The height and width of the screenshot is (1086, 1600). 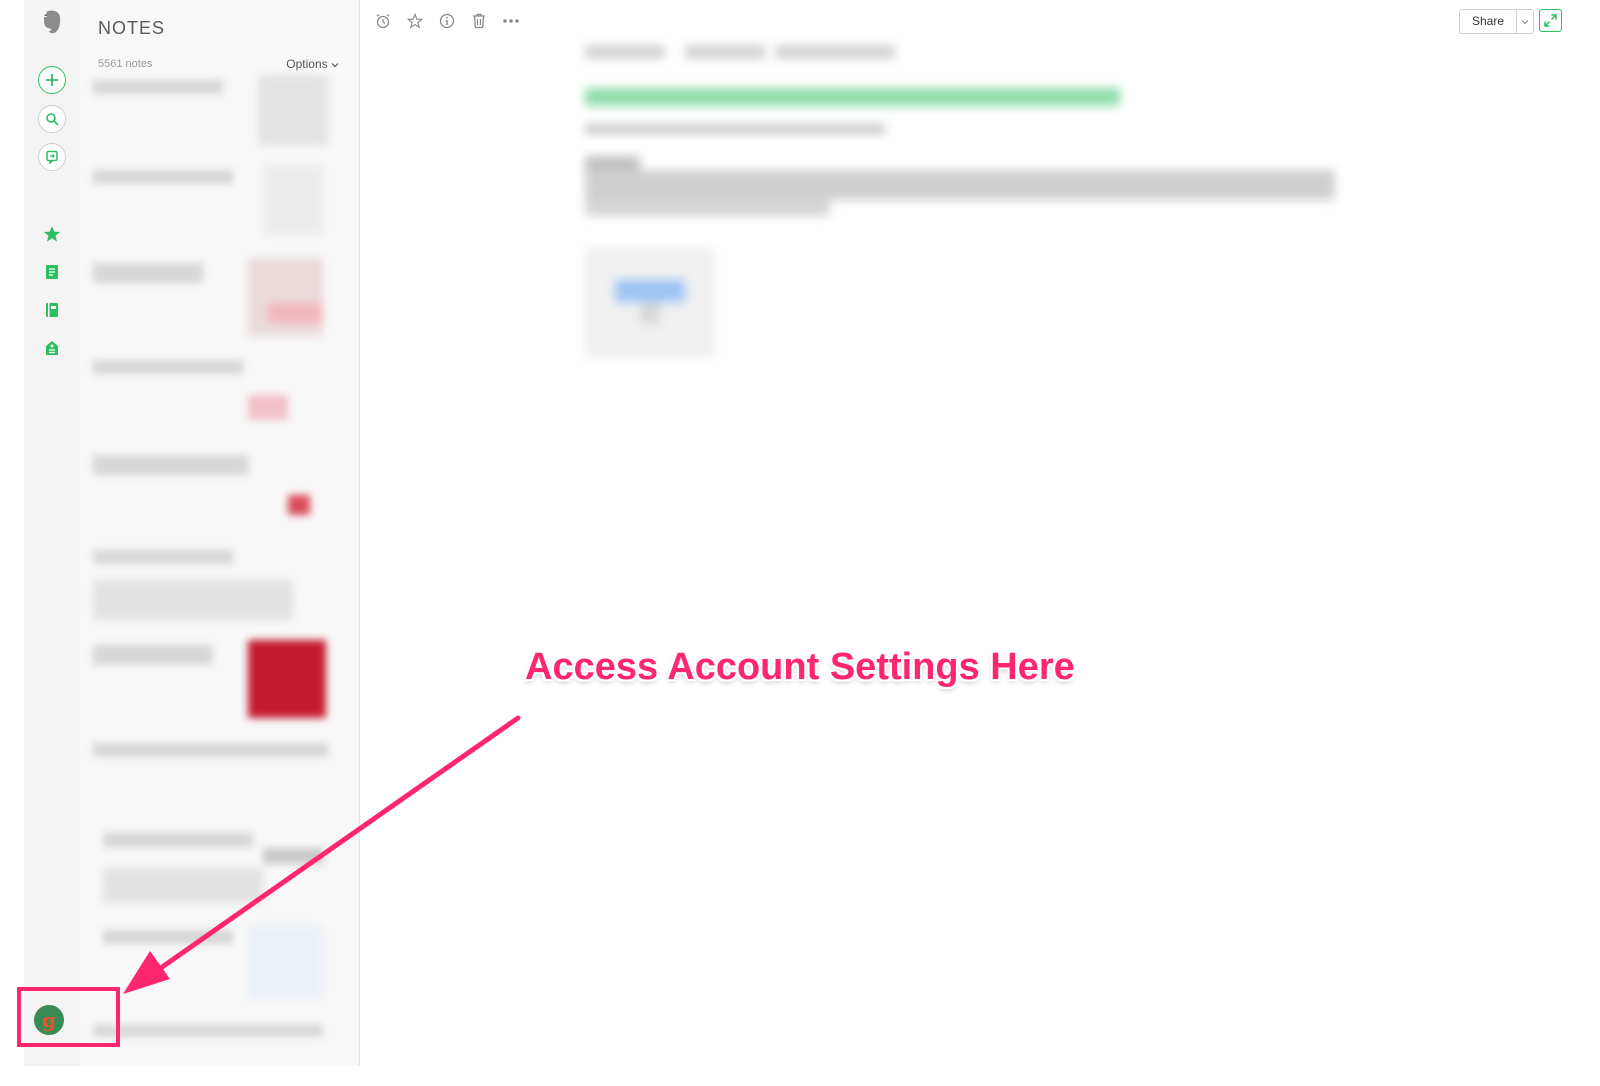 What do you see at coordinates (52, 533) in the screenshot?
I see `sidebar-rail: g` at bounding box center [52, 533].